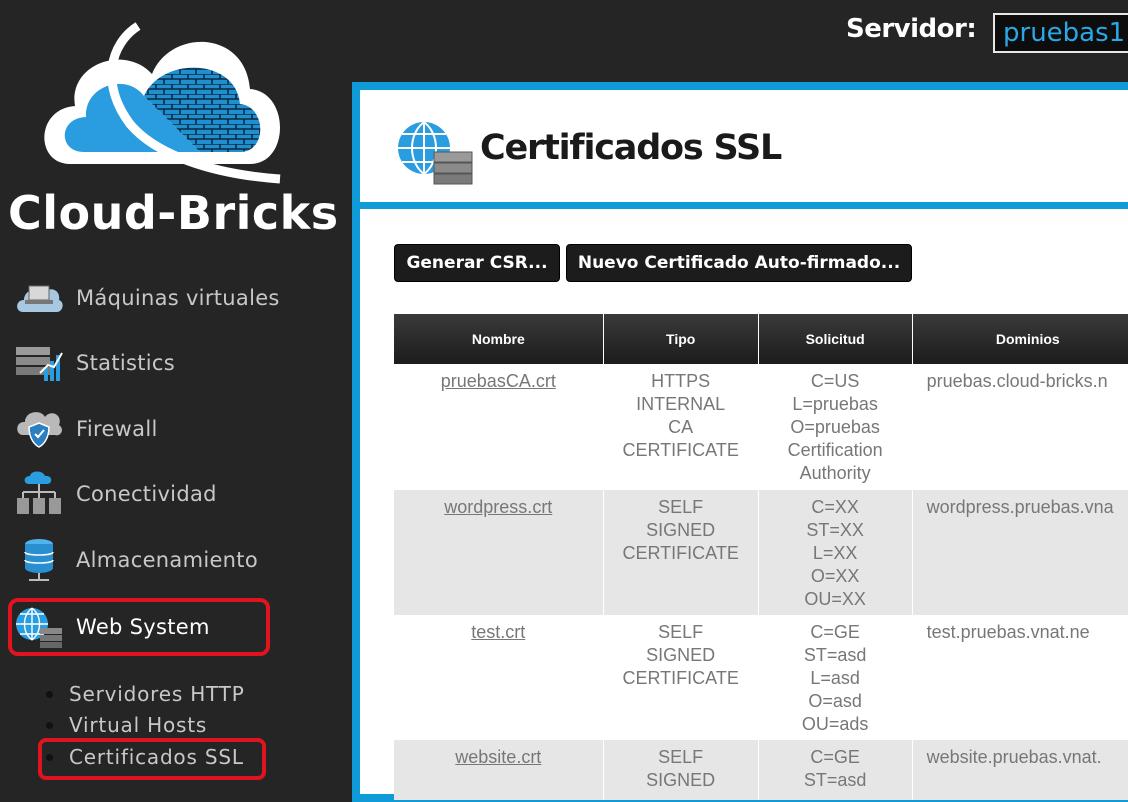 This screenshot has height=802, width=1128. I want to click on nav-item-conectividad: Conectividad, so click(115, 494).